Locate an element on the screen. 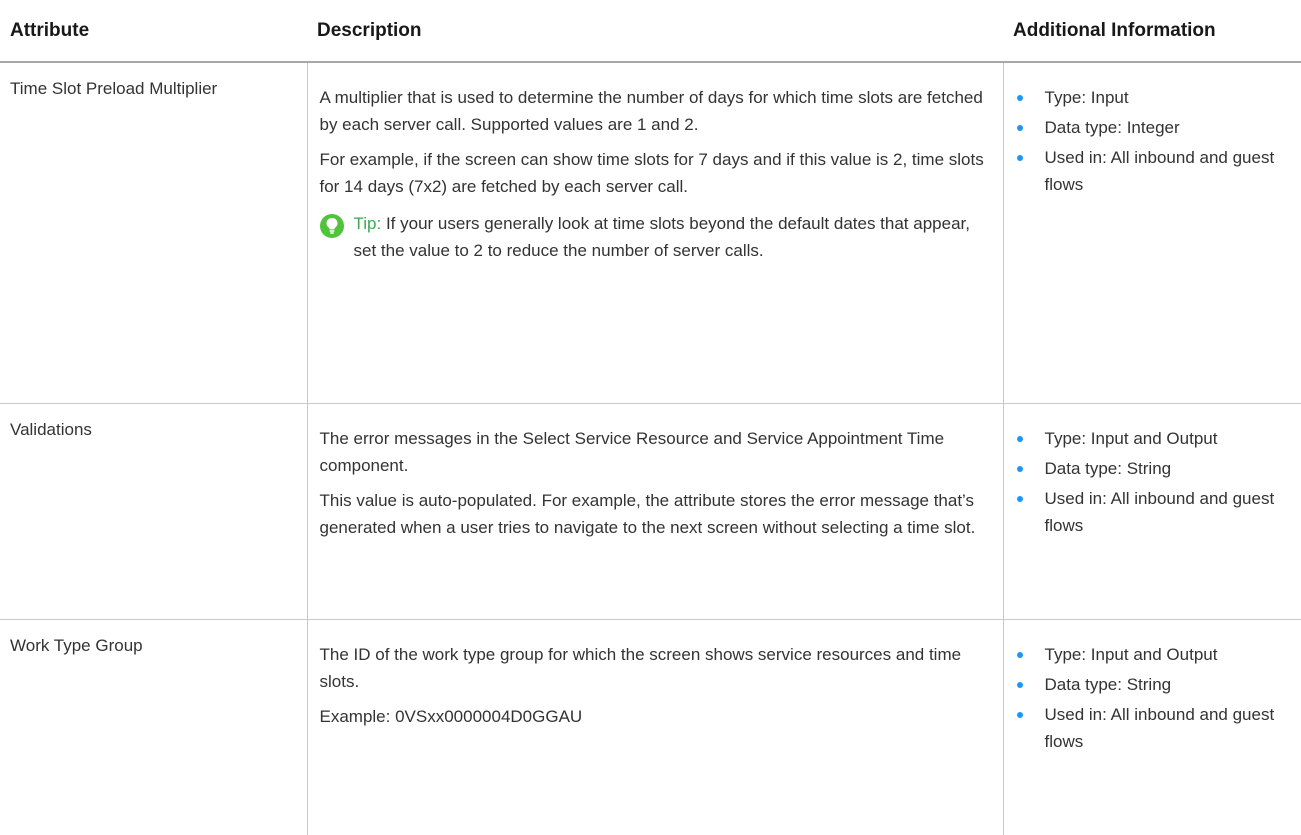 The height and width of the screenshot is (835, 1301). list-item: Type: Input is located at coordinates (1149, 97).